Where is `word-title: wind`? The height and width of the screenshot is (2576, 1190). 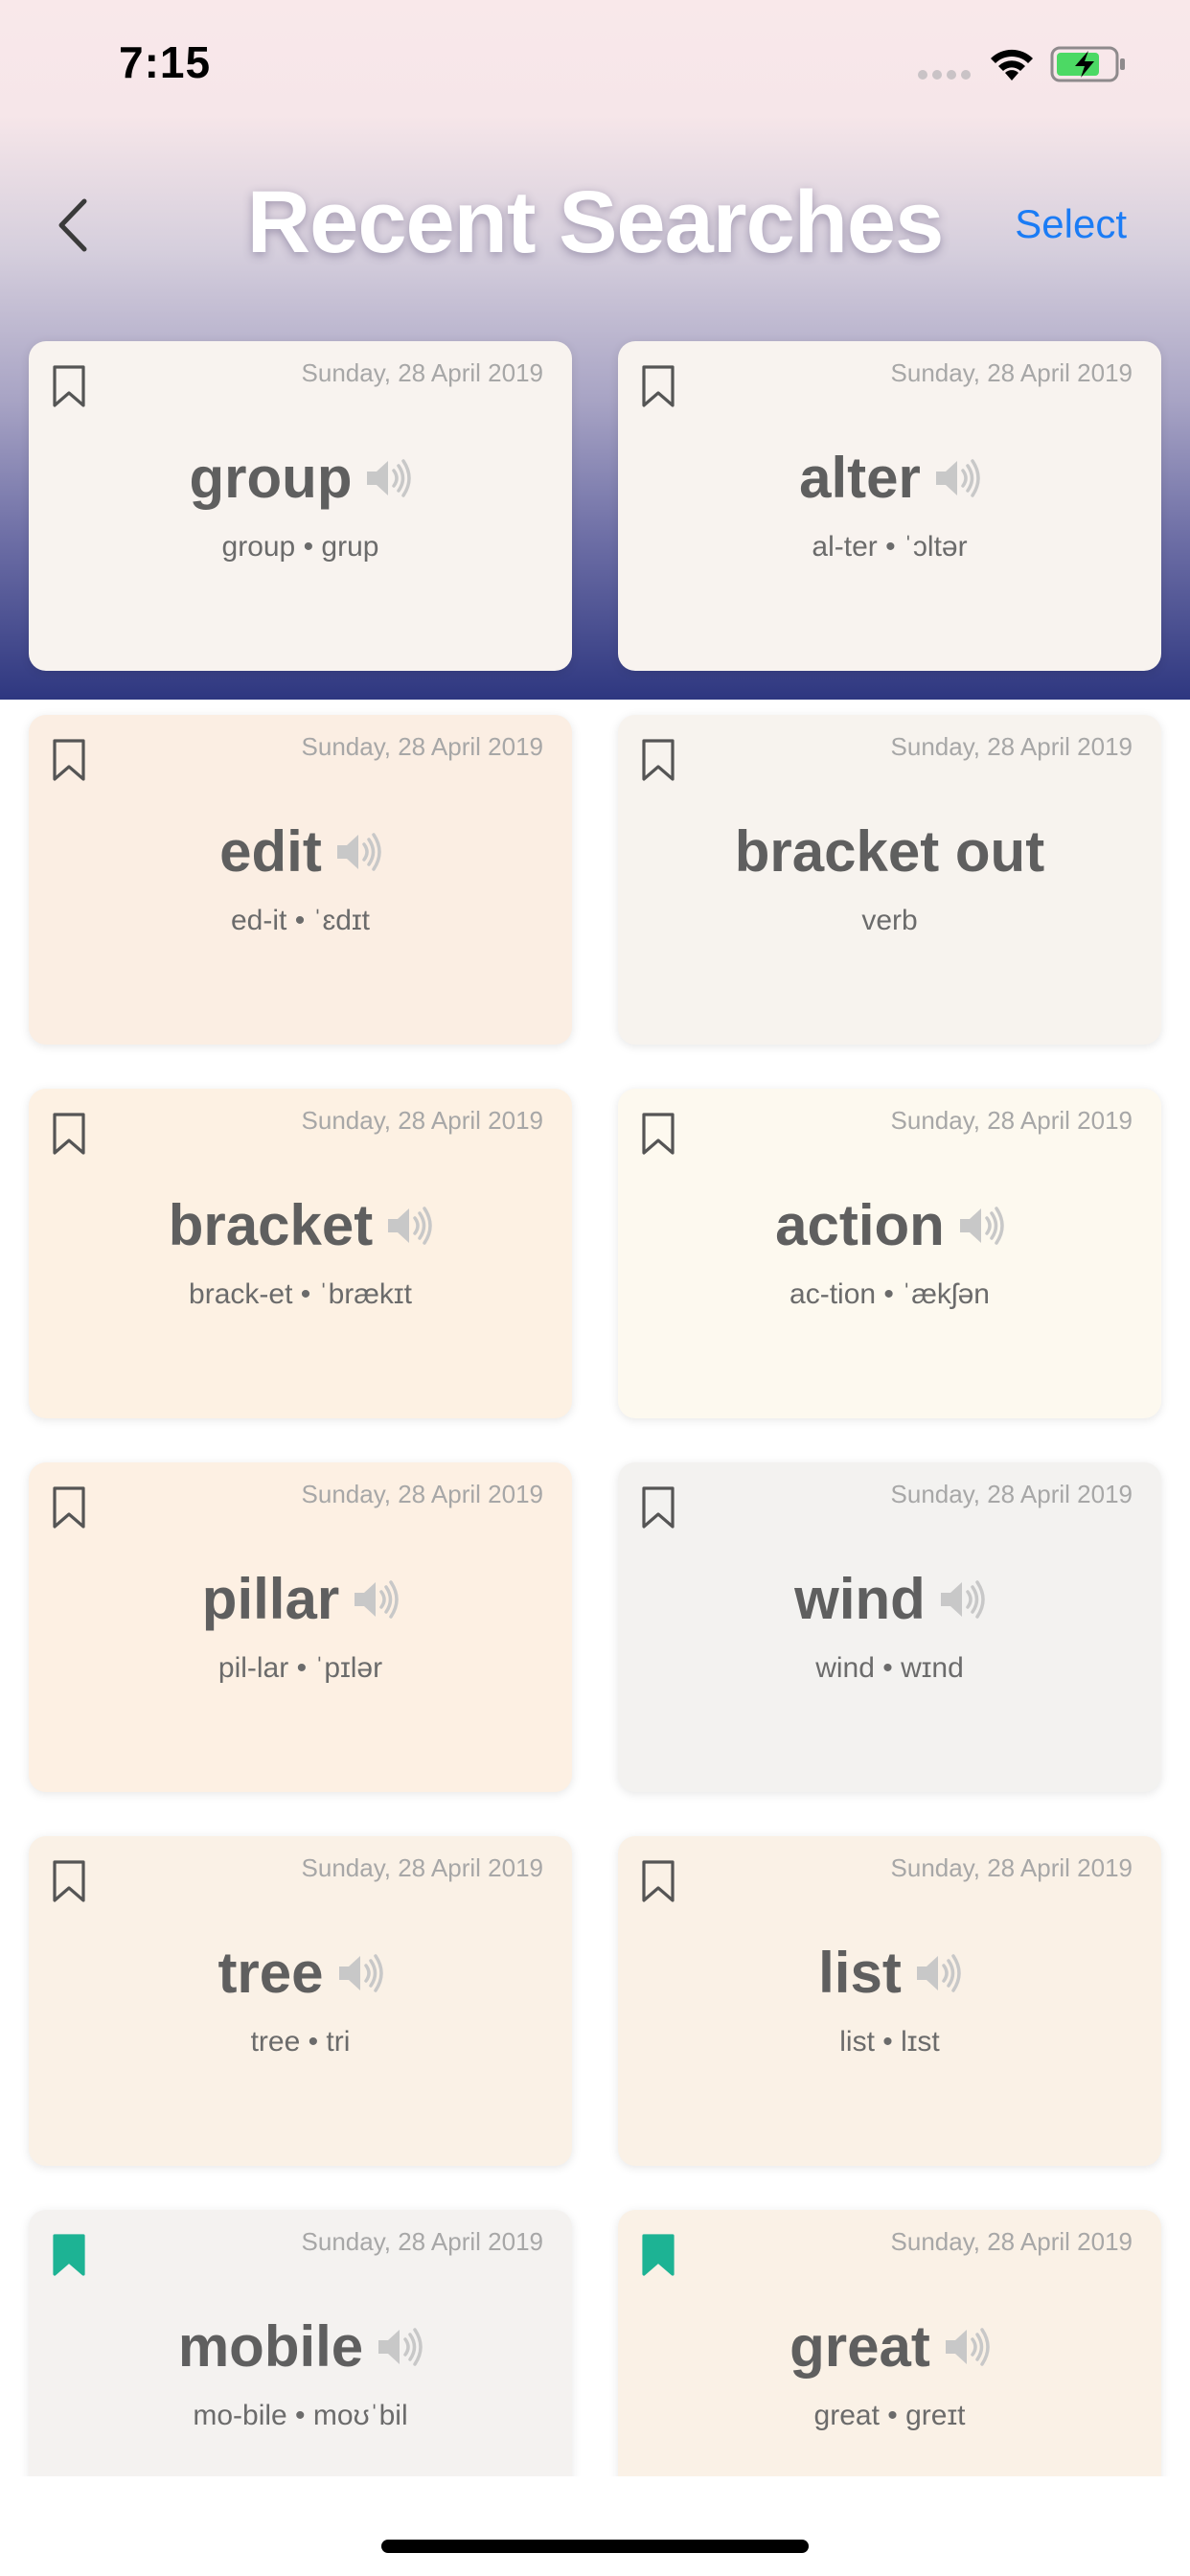 word-title: wind is located at coordinates (860, 1599).